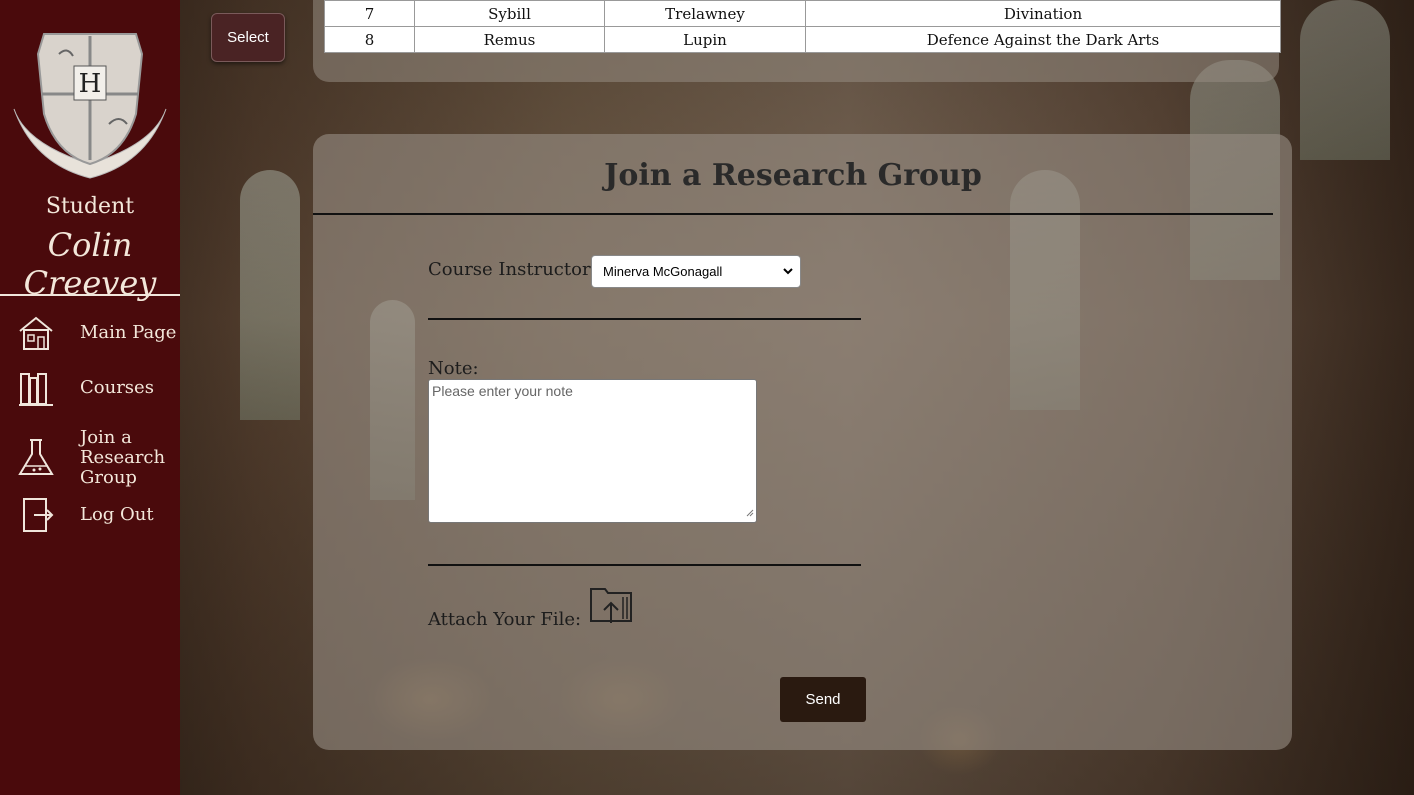 The height and width of the screenshot is (795, 1414). I want to click on user-role: Student, so click(90, 206).